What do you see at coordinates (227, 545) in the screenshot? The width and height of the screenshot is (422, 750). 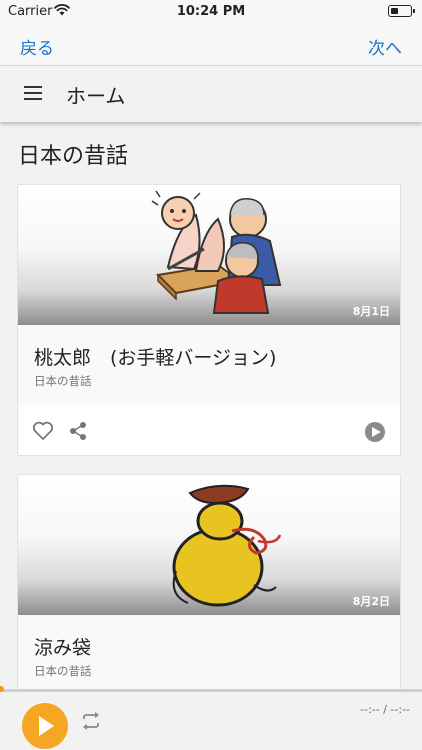 I see `gourd-illustration` at bounding box center [227, 545].